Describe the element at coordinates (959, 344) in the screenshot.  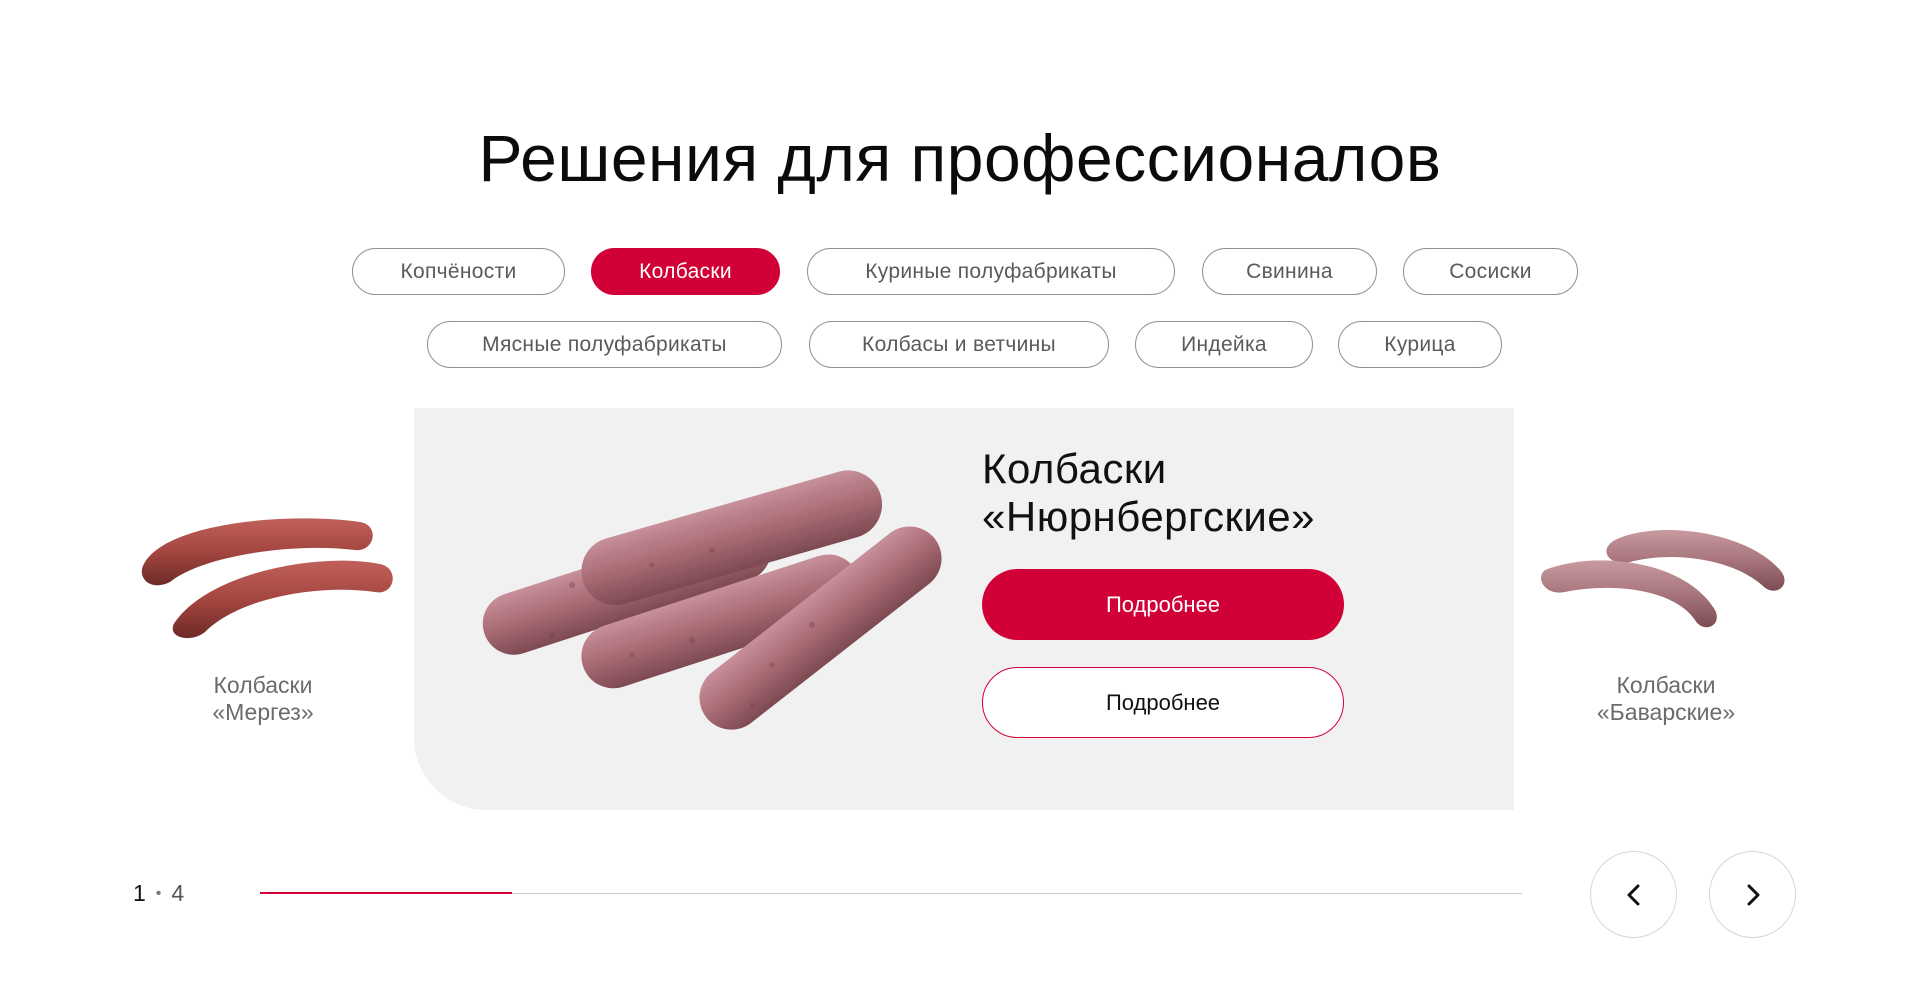
I see `category-chip-sausages-hams: Колбасы и ветчины` at that location.